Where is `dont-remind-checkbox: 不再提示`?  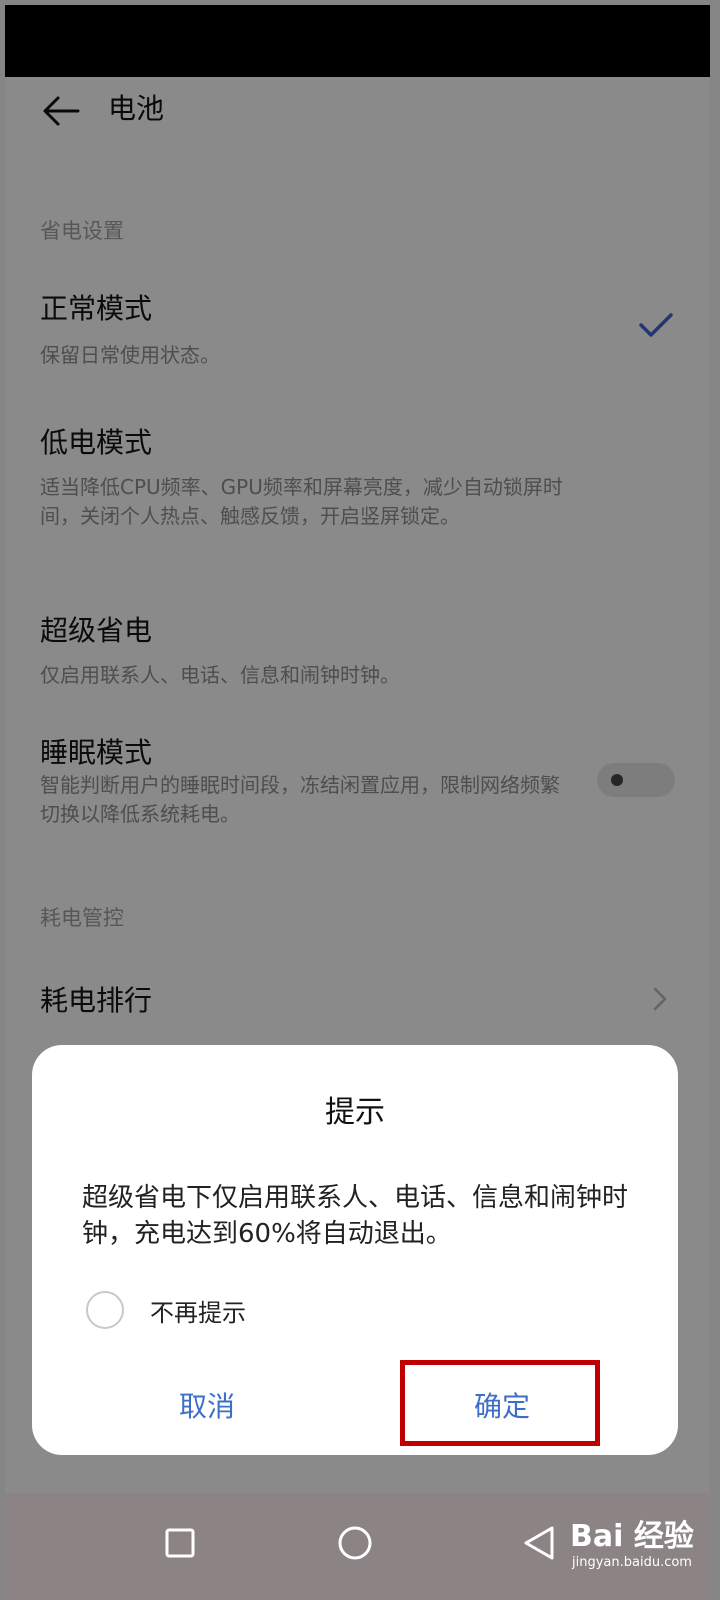 dont-remind-checkbox: 不再提示 is located at coordinates (166, 1310).